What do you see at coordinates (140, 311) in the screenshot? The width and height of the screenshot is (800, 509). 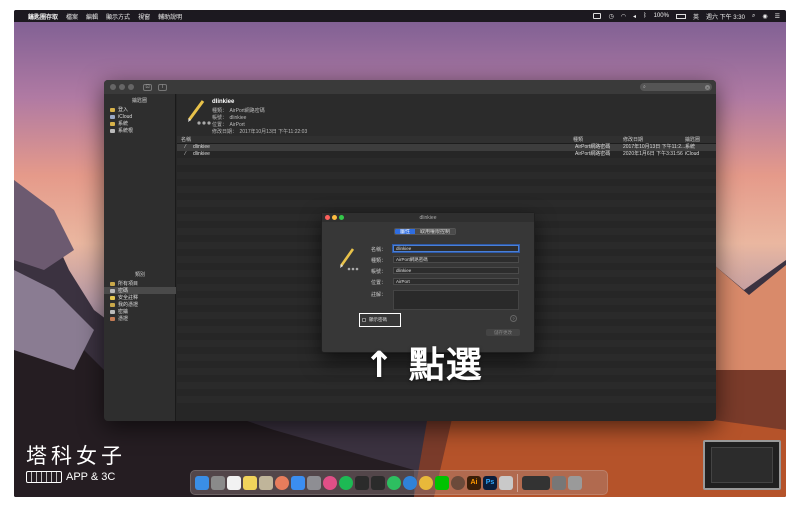 I see `category-keys: 密鑰` at bounding box center [140, 311].